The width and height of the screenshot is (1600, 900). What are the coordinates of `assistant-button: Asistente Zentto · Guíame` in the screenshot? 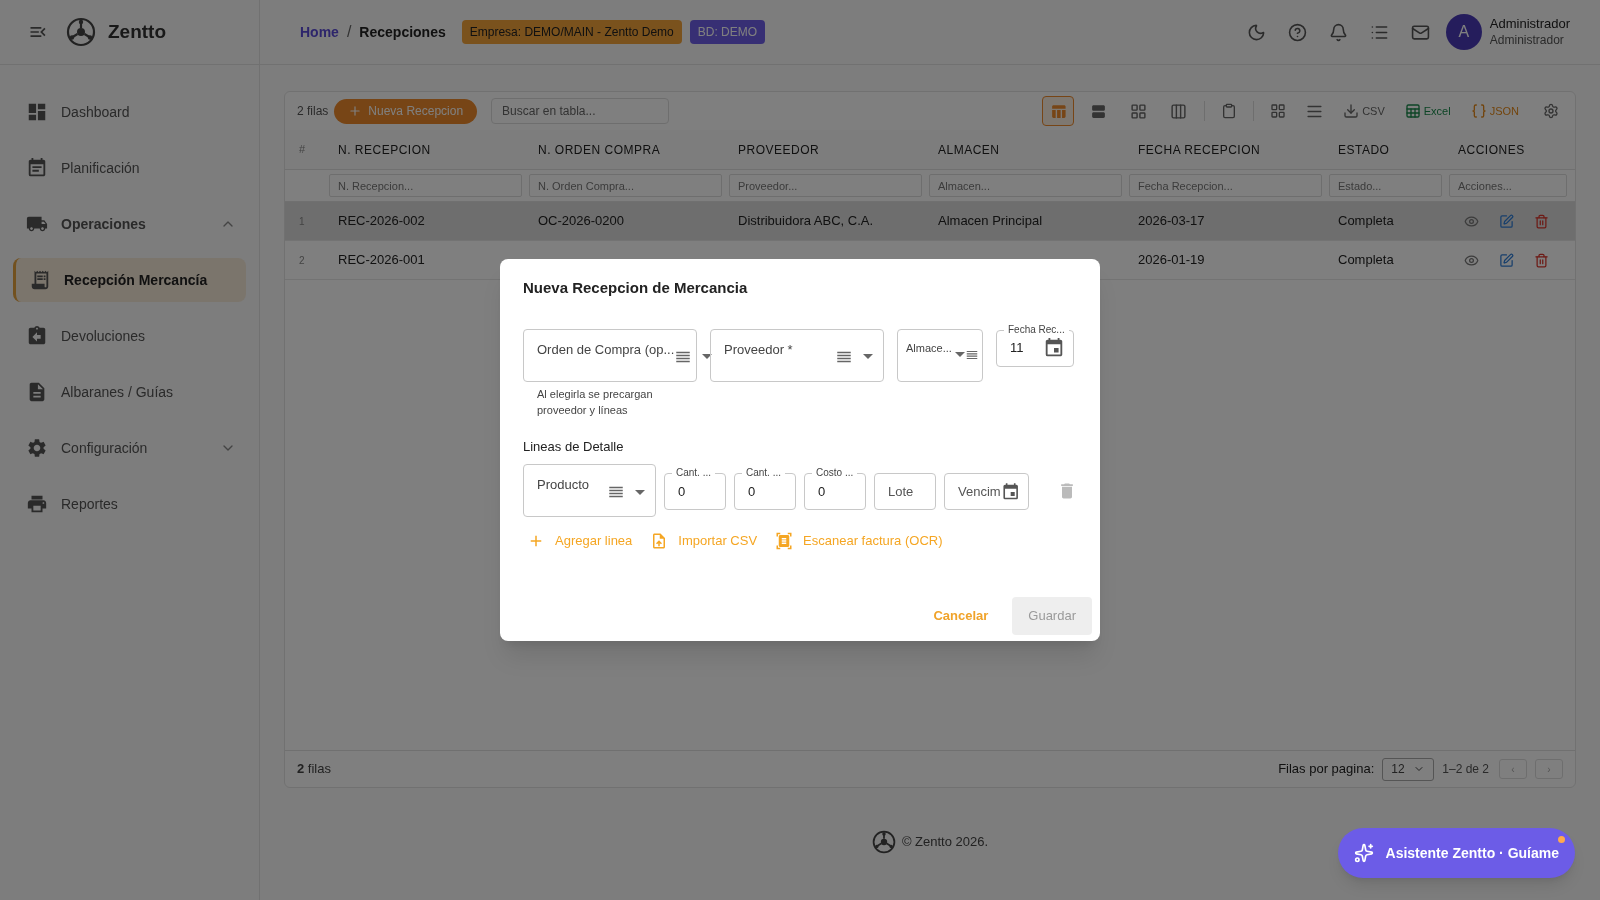 It's located at (1456, 853).